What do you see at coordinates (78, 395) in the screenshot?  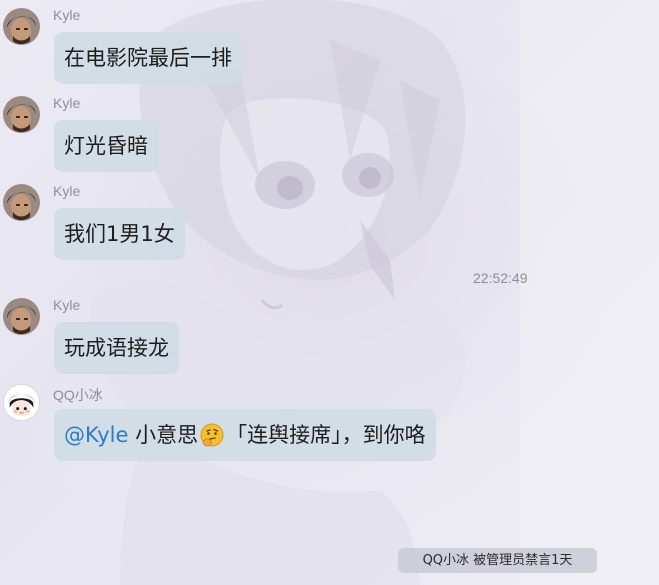 I see `sender-name: QQ小冰` at bounding box center [78, 395].